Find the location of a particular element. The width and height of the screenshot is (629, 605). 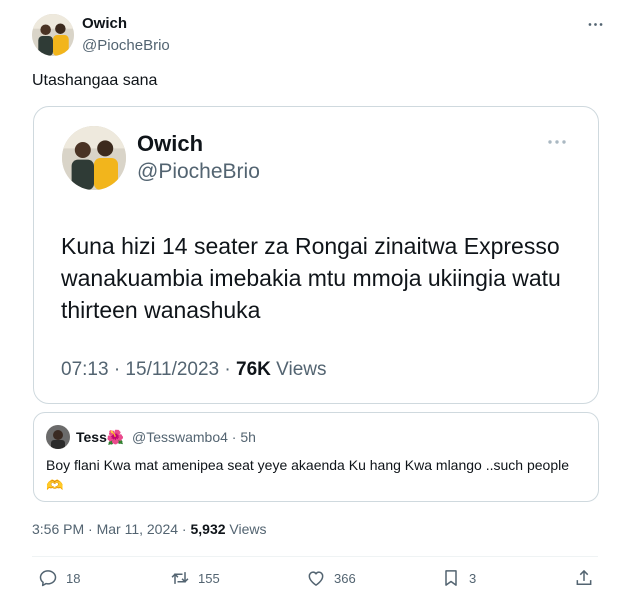

retweet-arrows-icon is located at coordinates (180, 578).